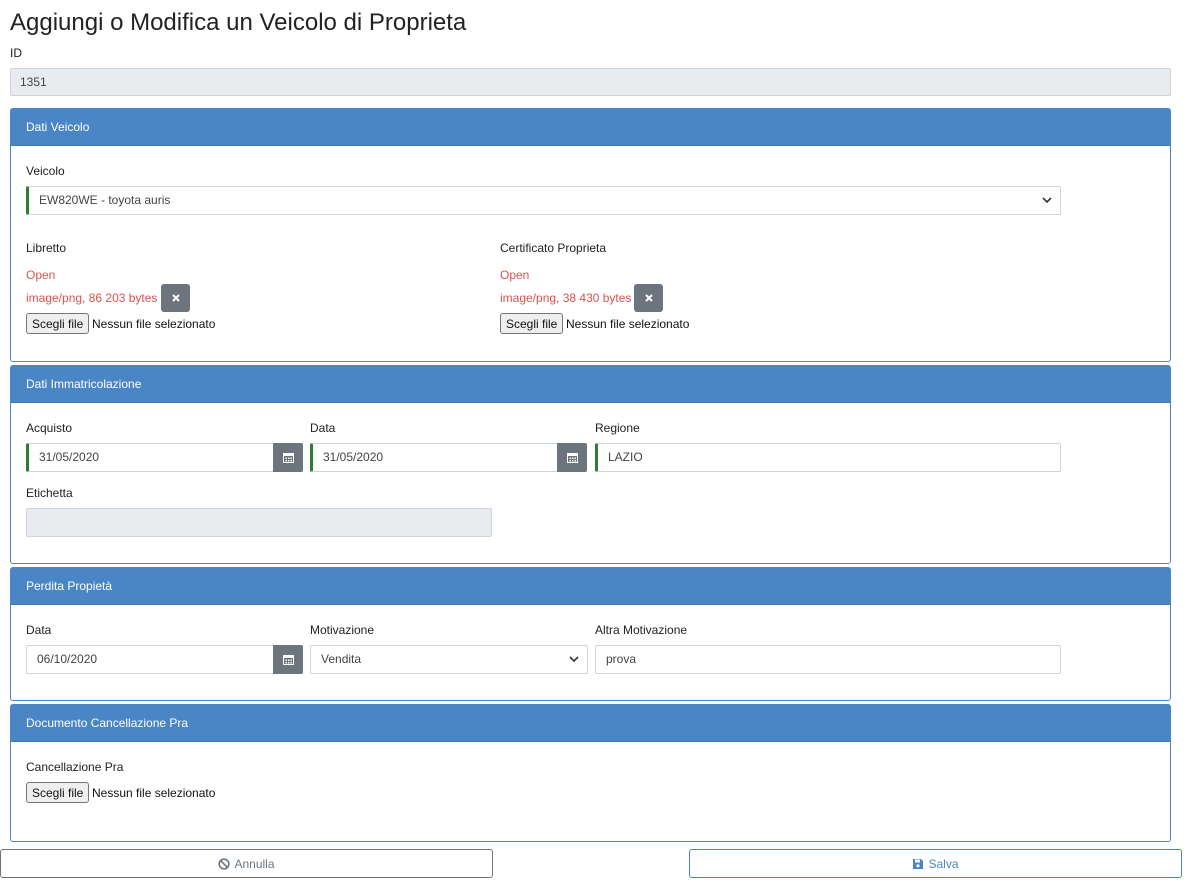 This screenshot has height=891, width=1189. I want to click on libretto-file-info: image/png, 86 203 bytes, so click(92, 298).